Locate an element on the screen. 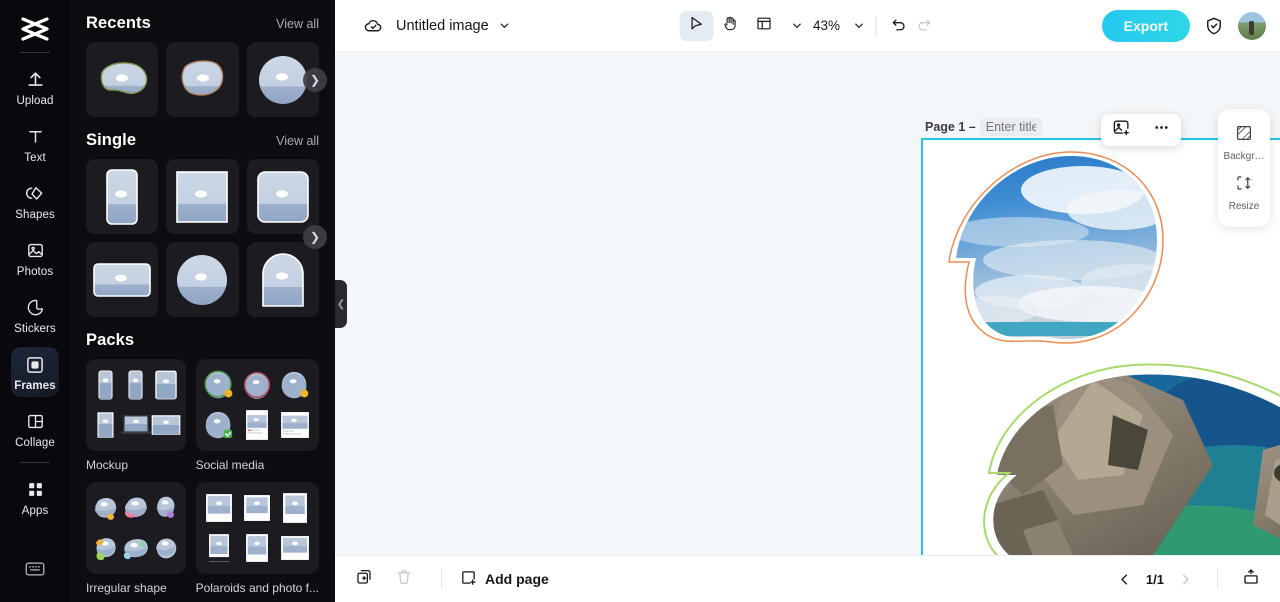 The height and width of the screenshot is (602, 1280). keyboard-shortcuts-button is located at coordinates (35, 571).